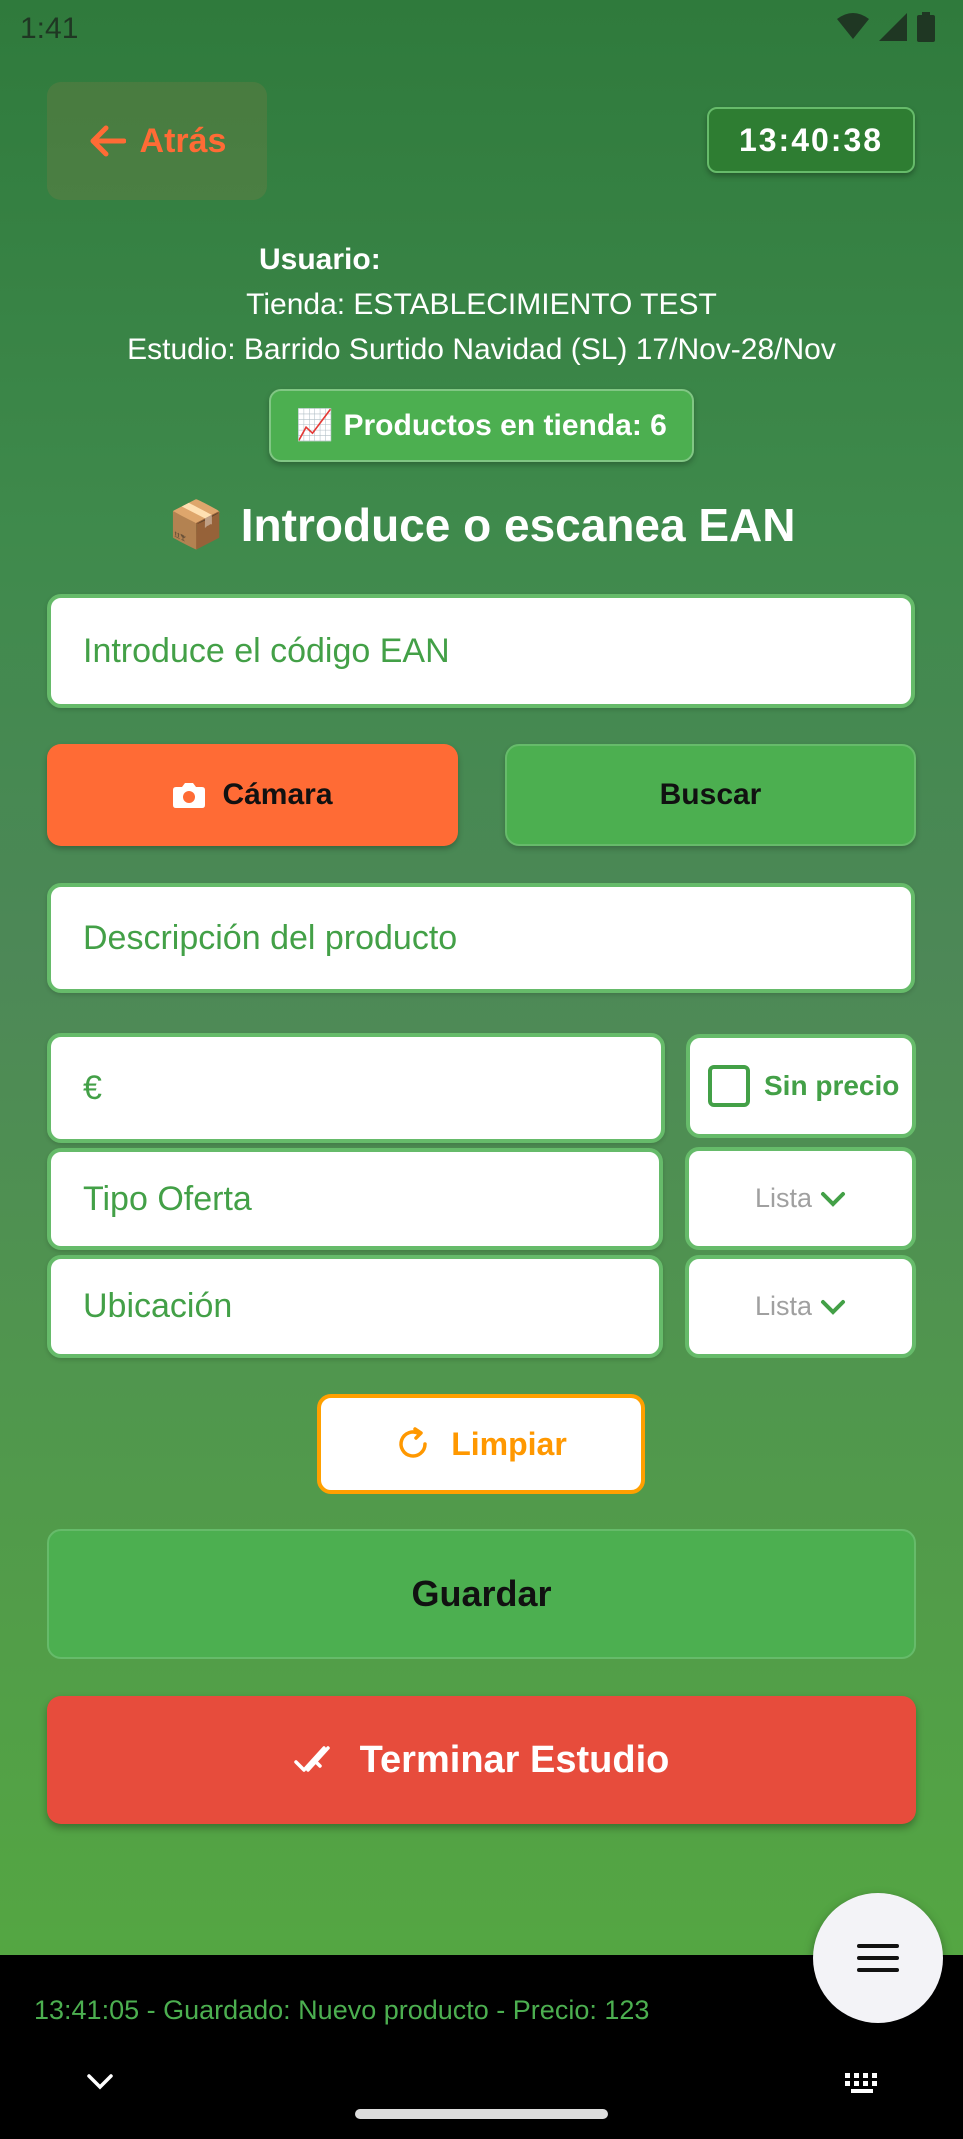 This screenshot has width=963, height=2139. I want to click on description-input: Descripción del producto, so click(481, 938).